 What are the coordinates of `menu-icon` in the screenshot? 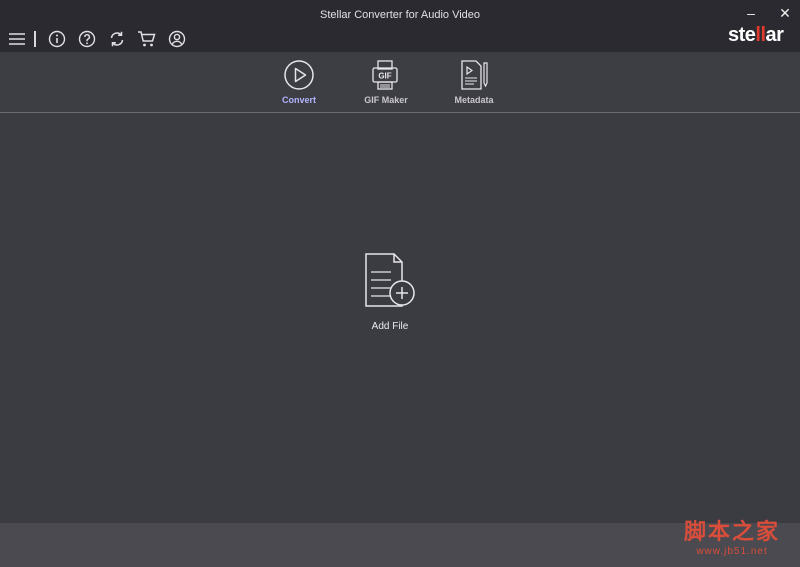 It's located at (17, 39).